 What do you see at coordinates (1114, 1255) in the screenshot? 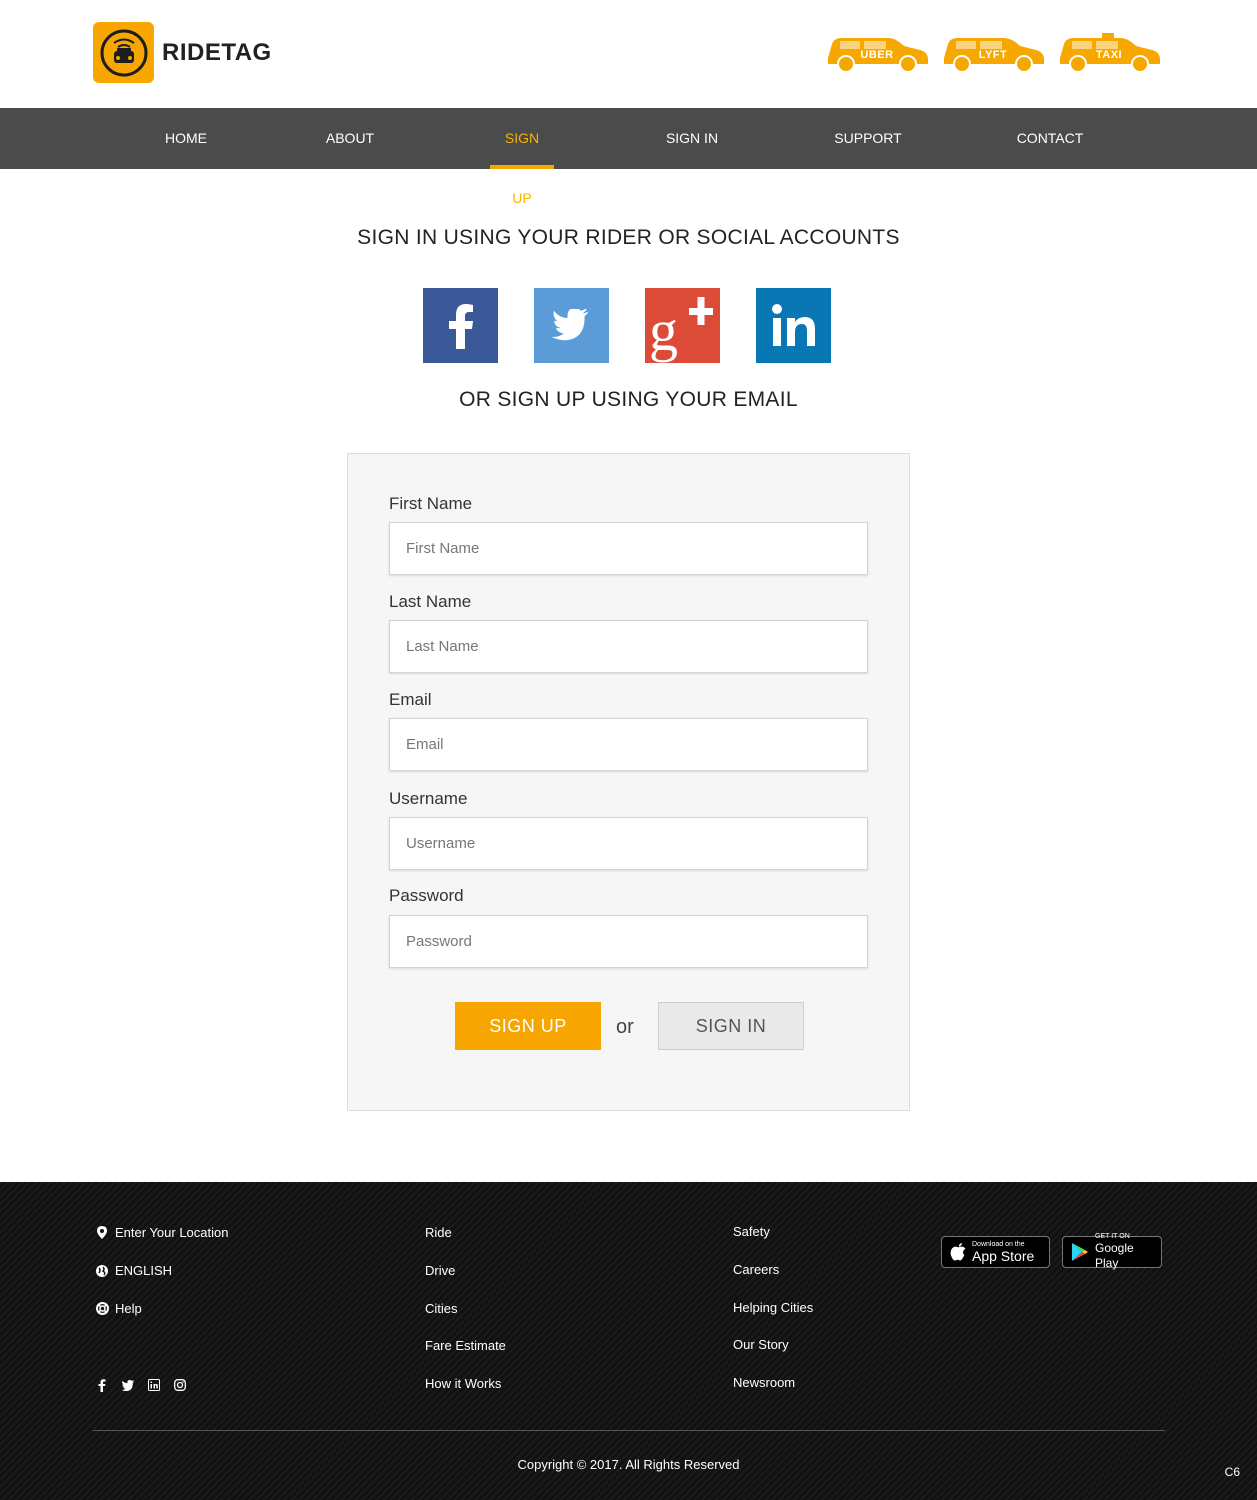
I see `google-play-big-text: Google Play` at bounding box center [1114, 1255].